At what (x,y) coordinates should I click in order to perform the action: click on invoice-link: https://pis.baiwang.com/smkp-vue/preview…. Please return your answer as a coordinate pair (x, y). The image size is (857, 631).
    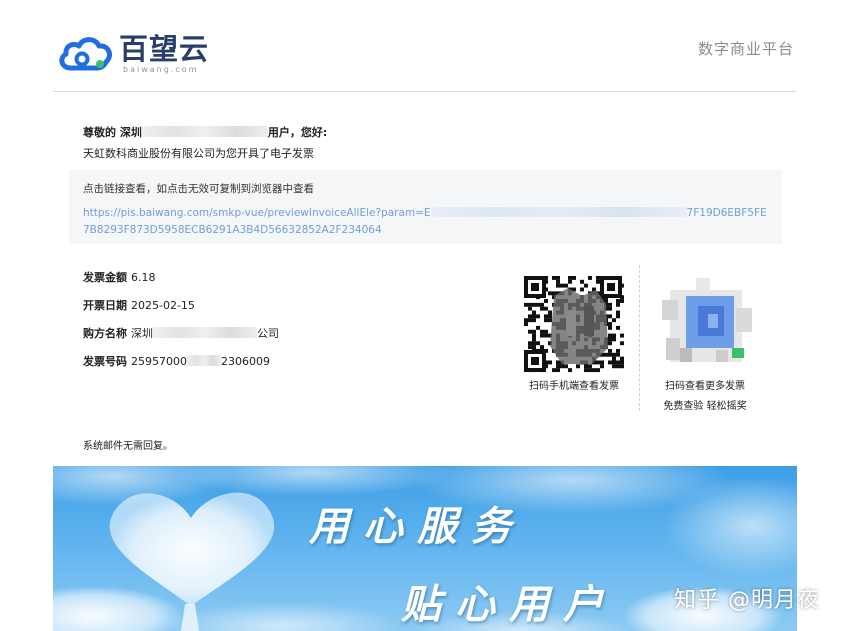
    Looking at the image, I should click on (428, 222).